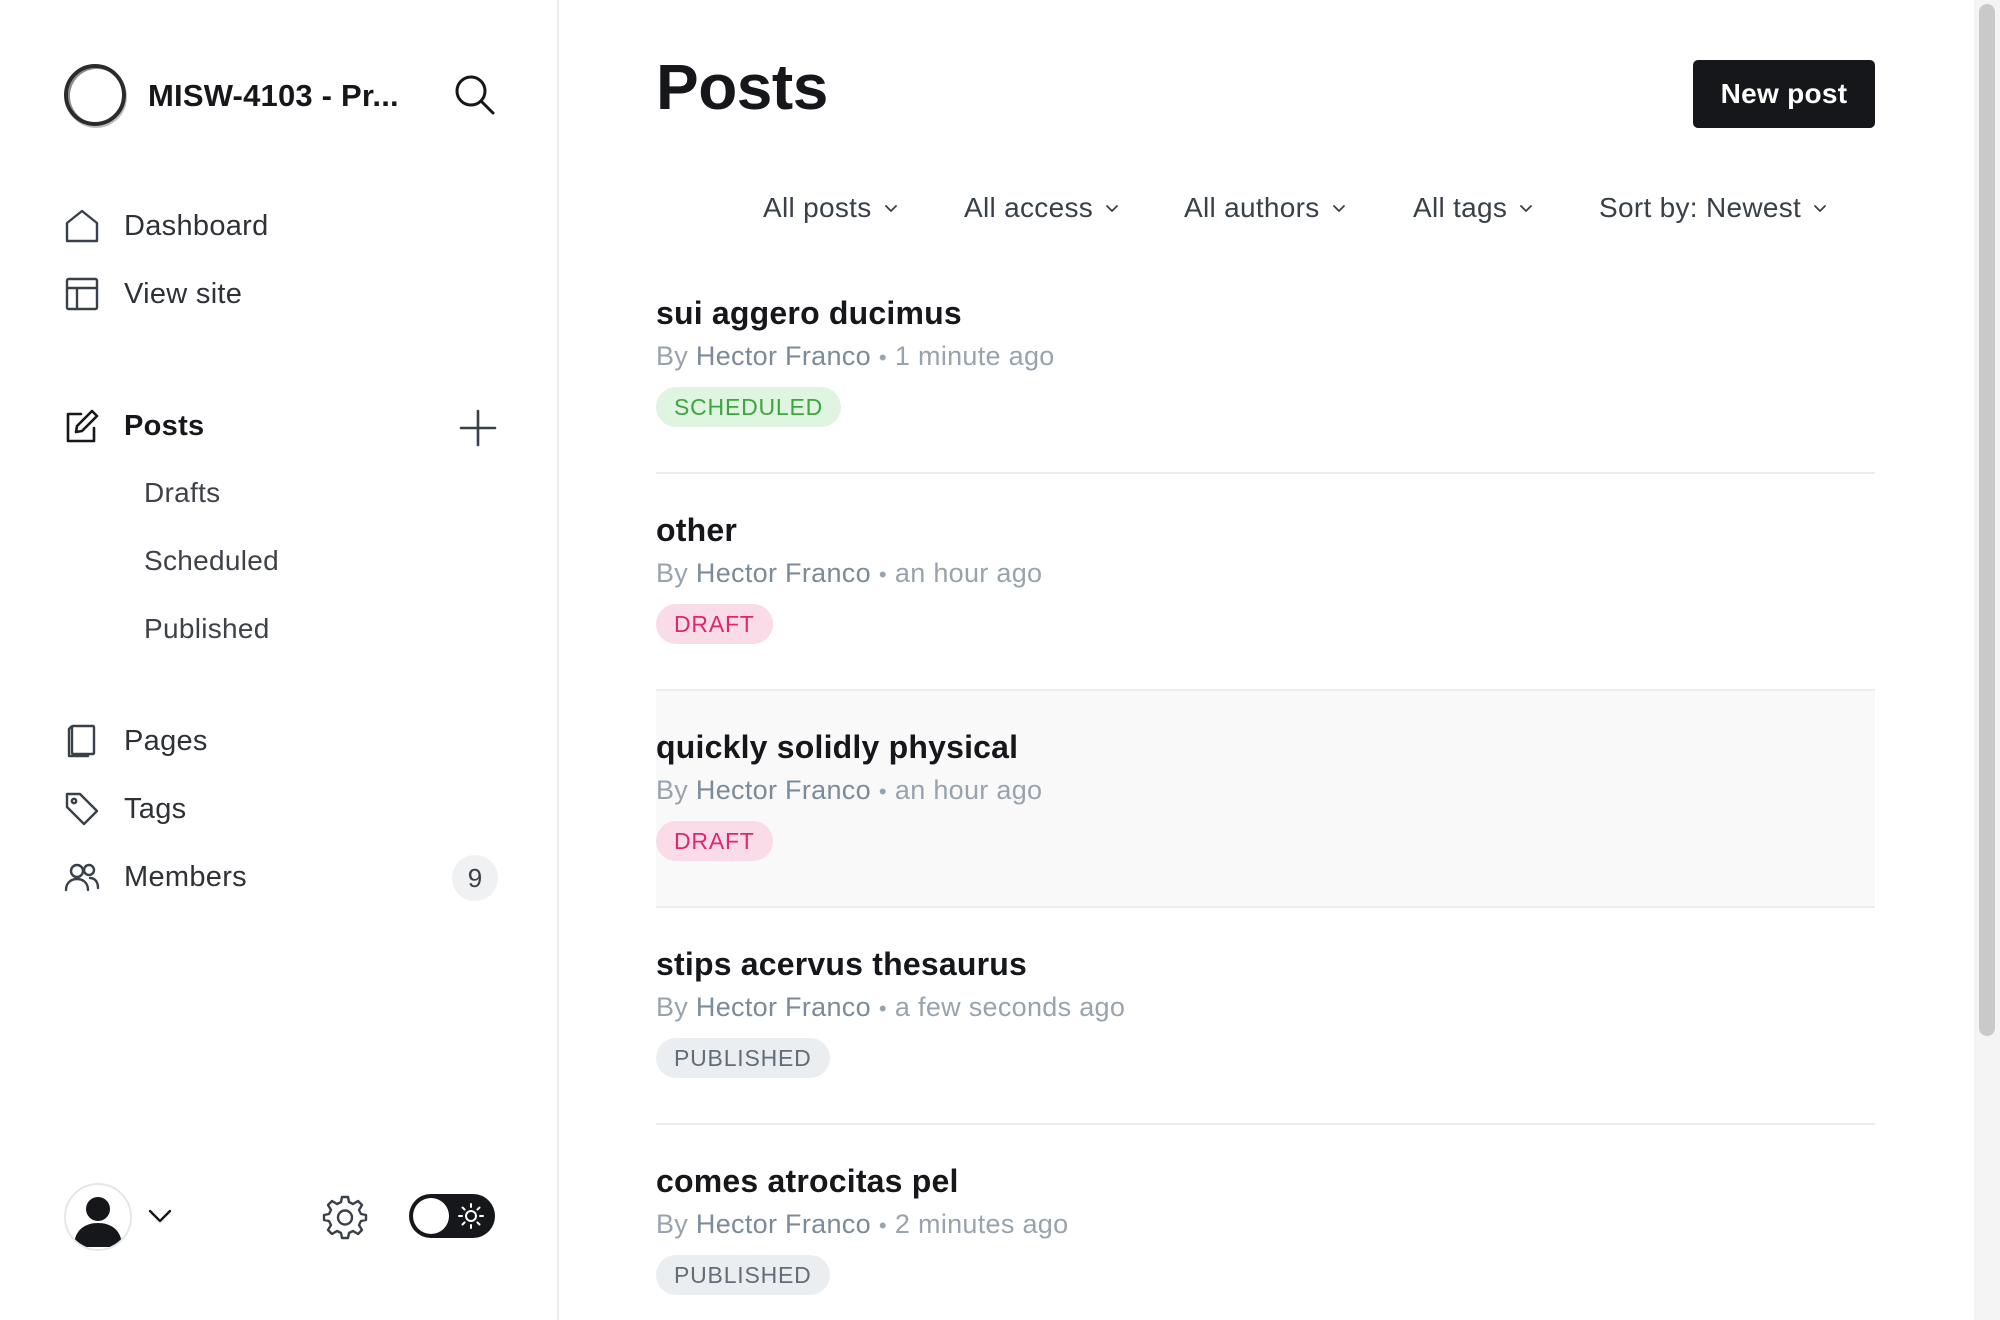 The image size is (2000, 1320). What do you see at coordinates (742, 87) in the screenshot?
I see `page-title: Posts` at bounding box center [742, 87].